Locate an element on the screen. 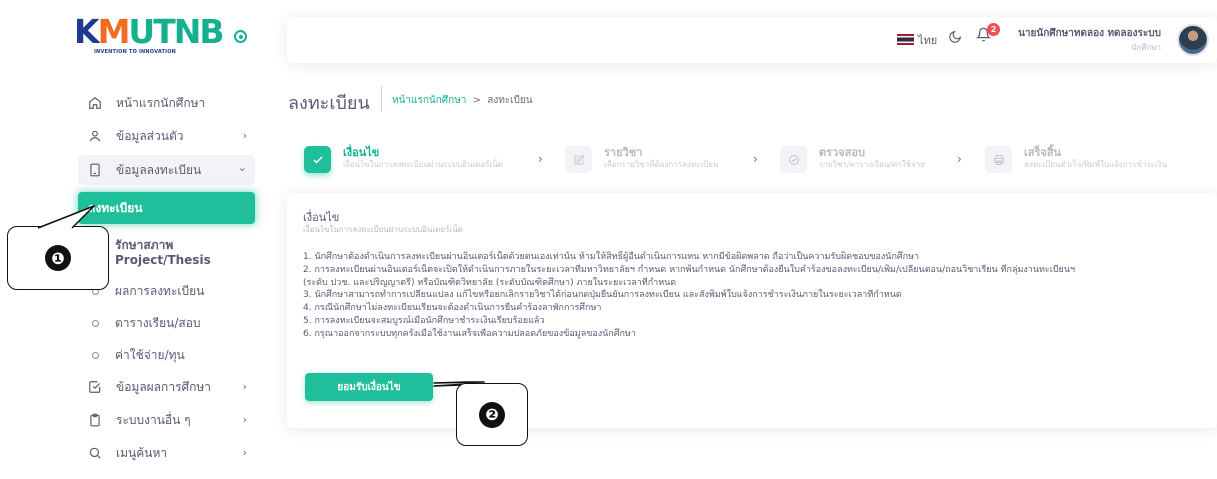 Image resolution: width=1217 pixels, height=479 pixels. callout-2: ❷ is located at coordinates (492, 414).